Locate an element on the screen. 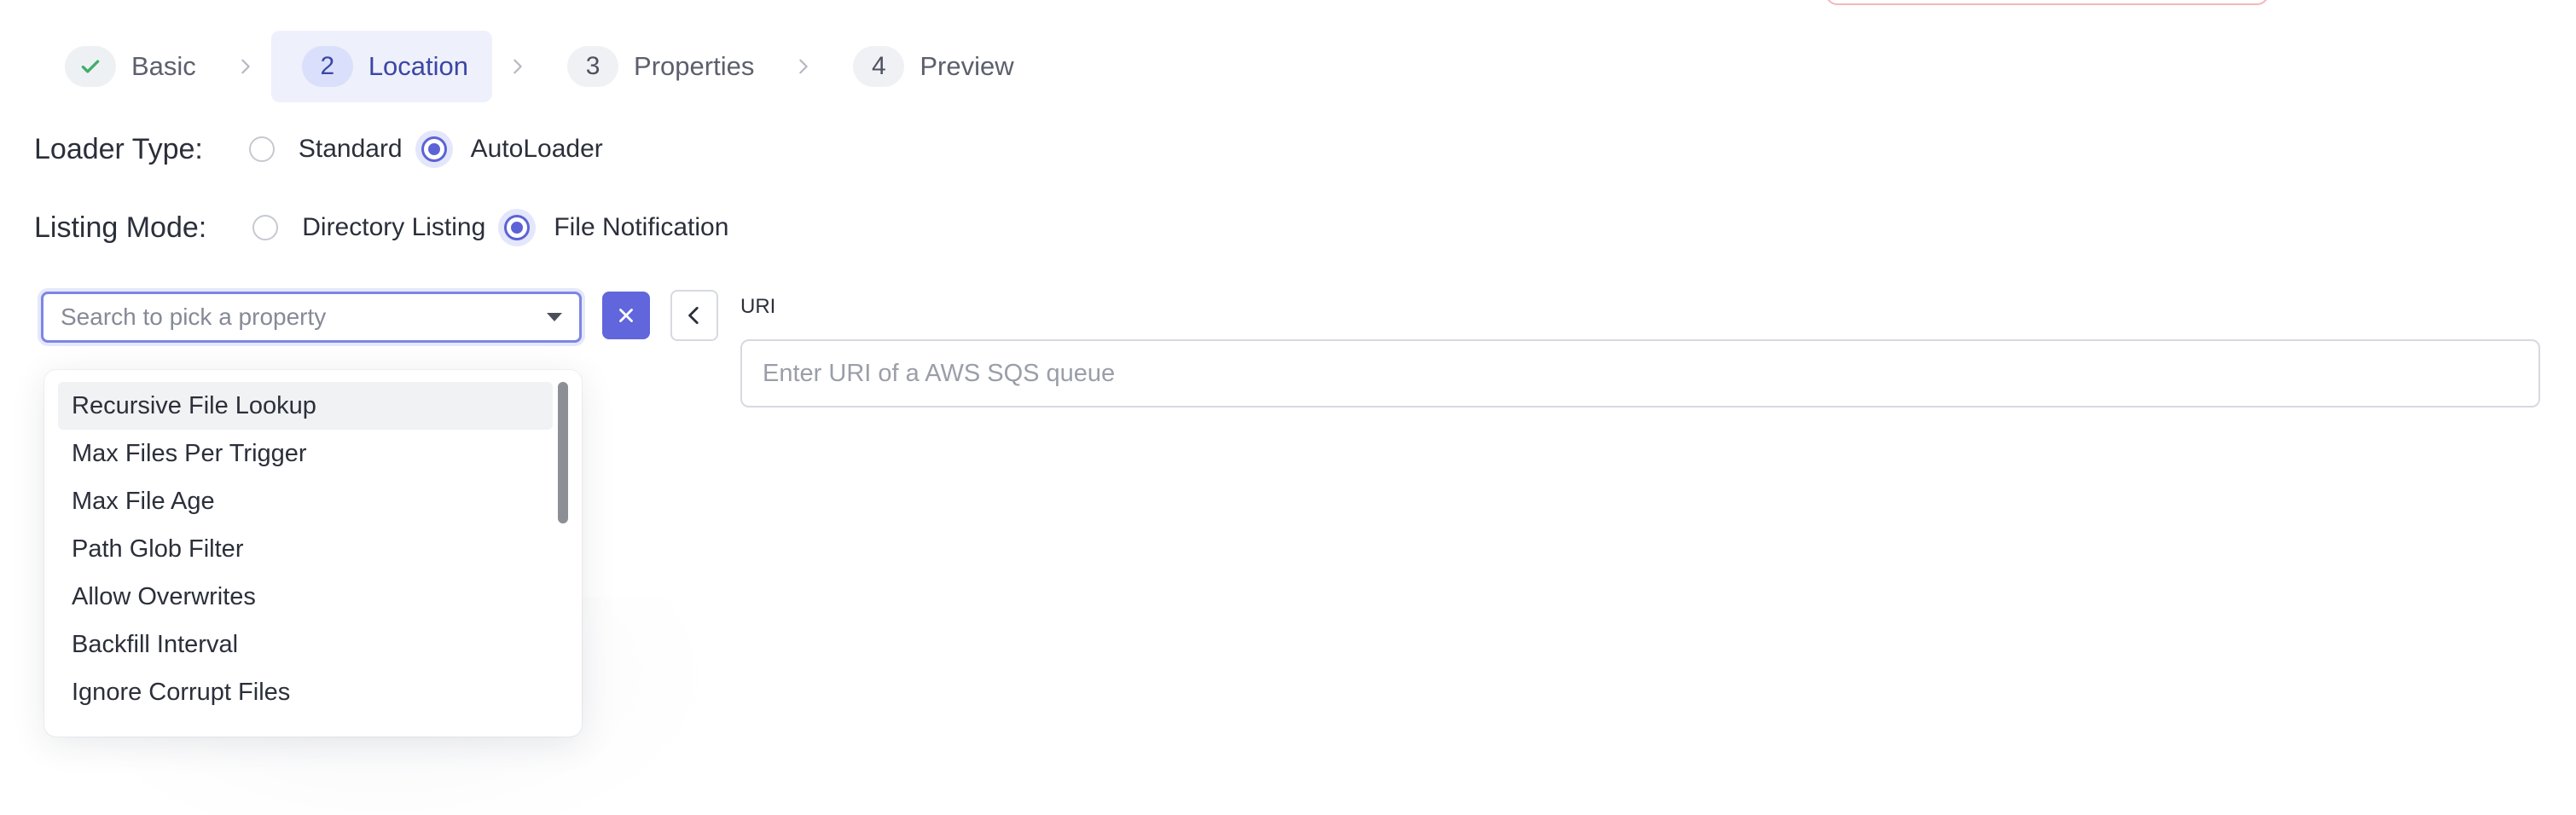 This screenshot has height=815, width=2576. loader-type-standard-option: Standard is located at coordinates (325, 149).